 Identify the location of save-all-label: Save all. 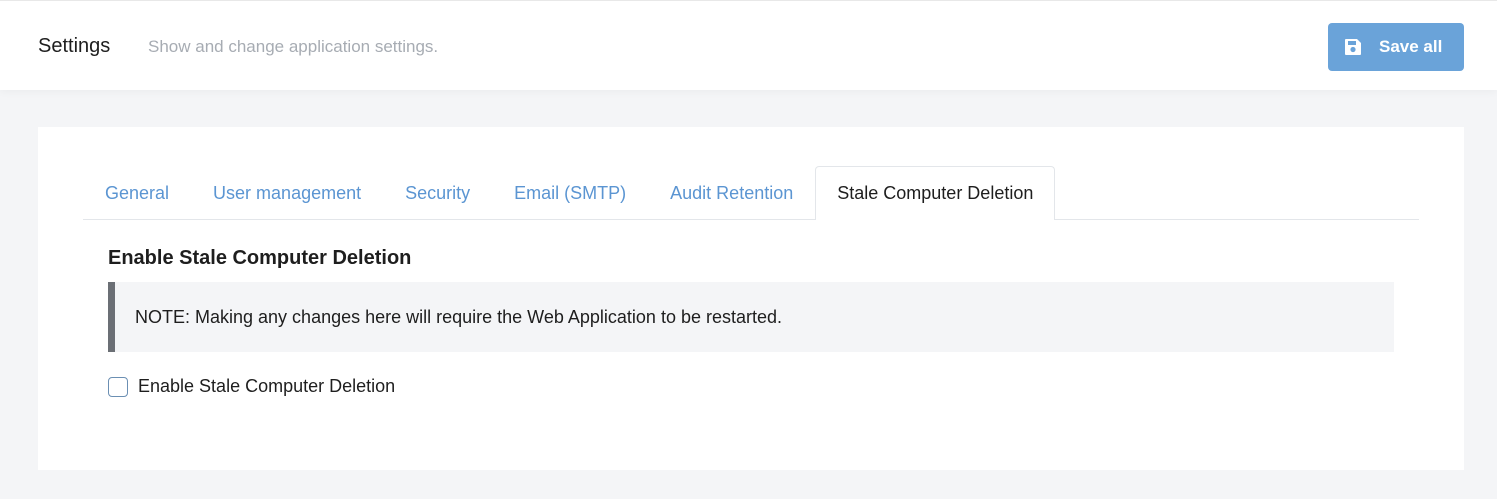
(1411, 46).